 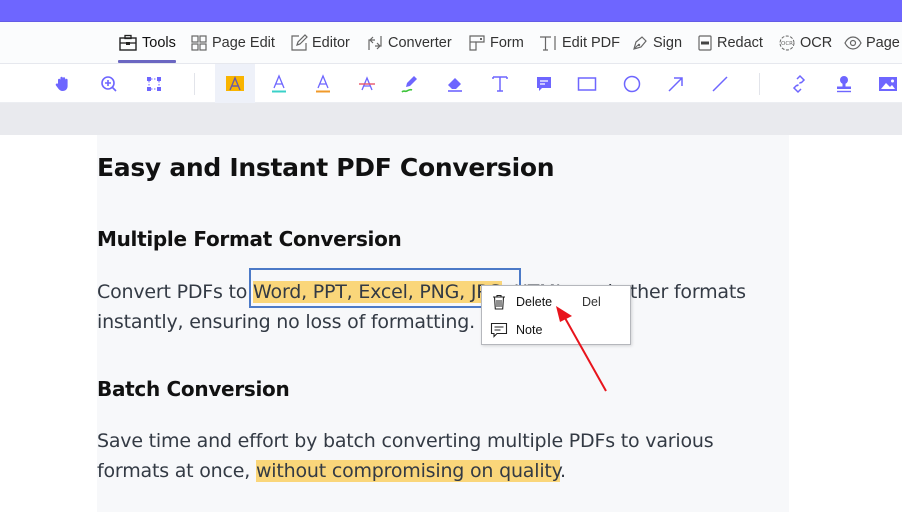 I want to click on squiggly-tool, so click(x=323, y=83).